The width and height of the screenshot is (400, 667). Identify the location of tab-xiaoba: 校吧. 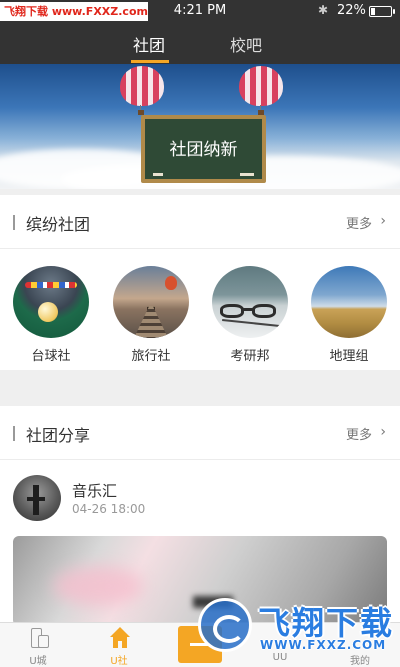
(246, 44).